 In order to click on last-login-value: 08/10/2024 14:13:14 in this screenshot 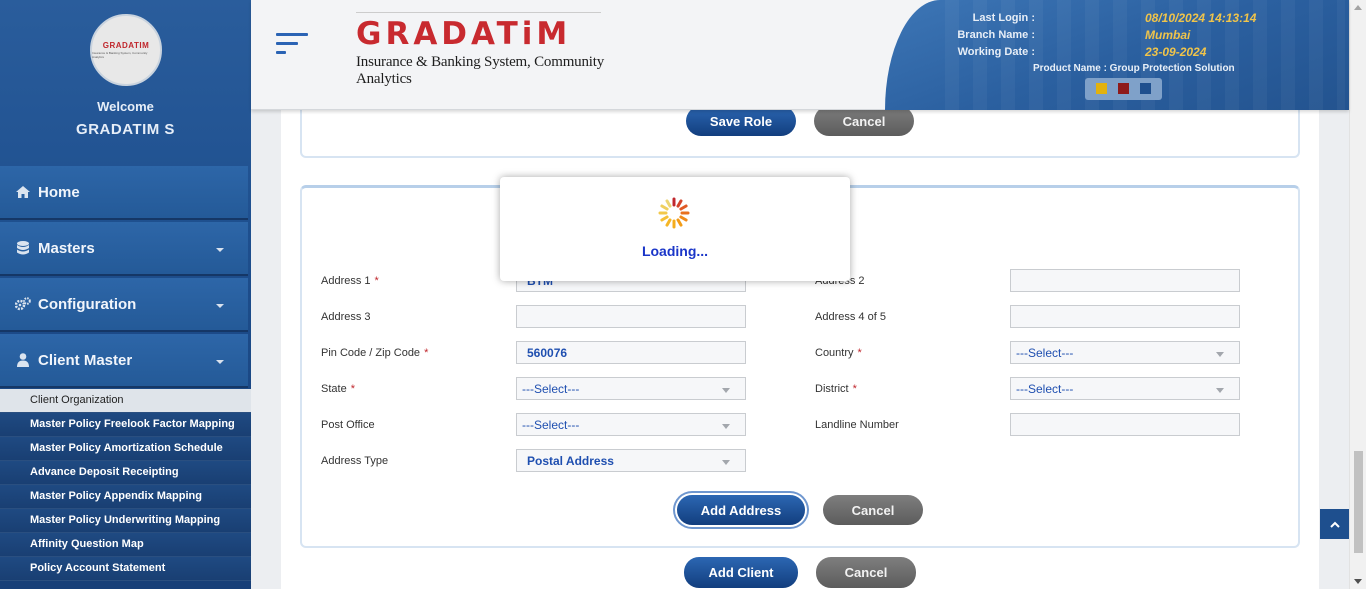, I will do `click(1201, 18)`.